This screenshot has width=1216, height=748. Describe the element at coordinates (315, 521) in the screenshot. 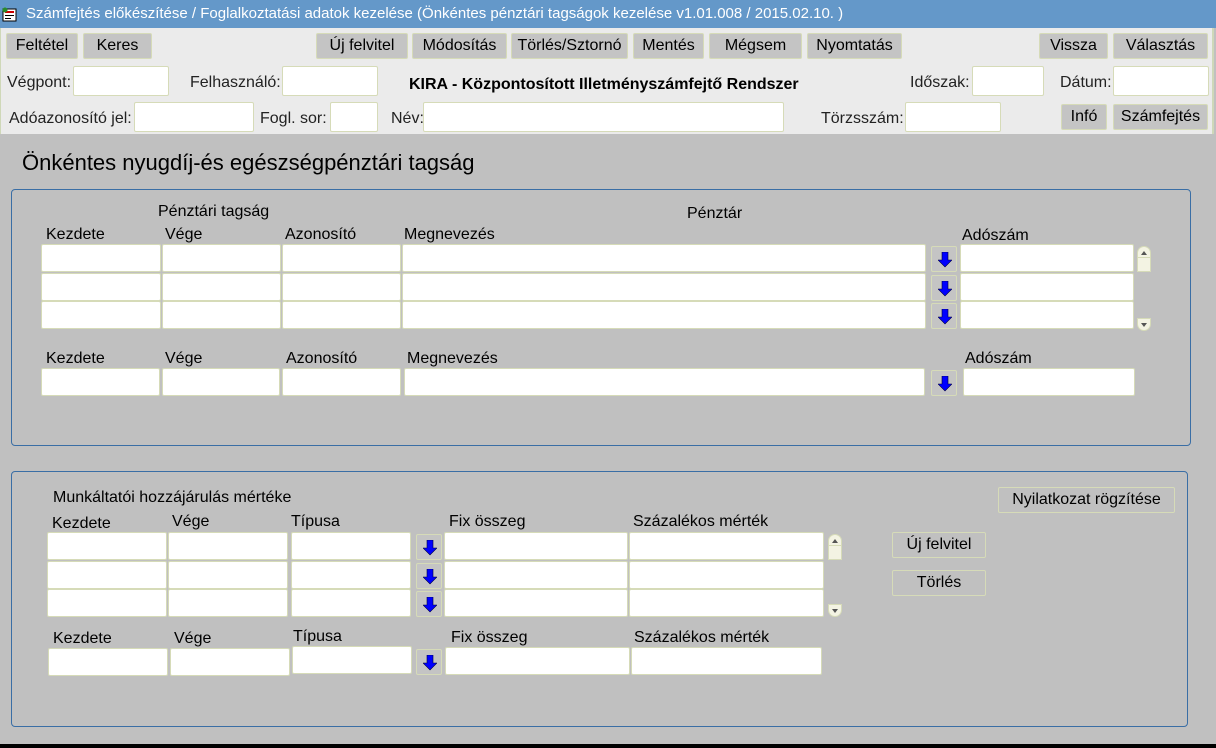

I see `contrib-col-tipusa: Típusa` at that location.